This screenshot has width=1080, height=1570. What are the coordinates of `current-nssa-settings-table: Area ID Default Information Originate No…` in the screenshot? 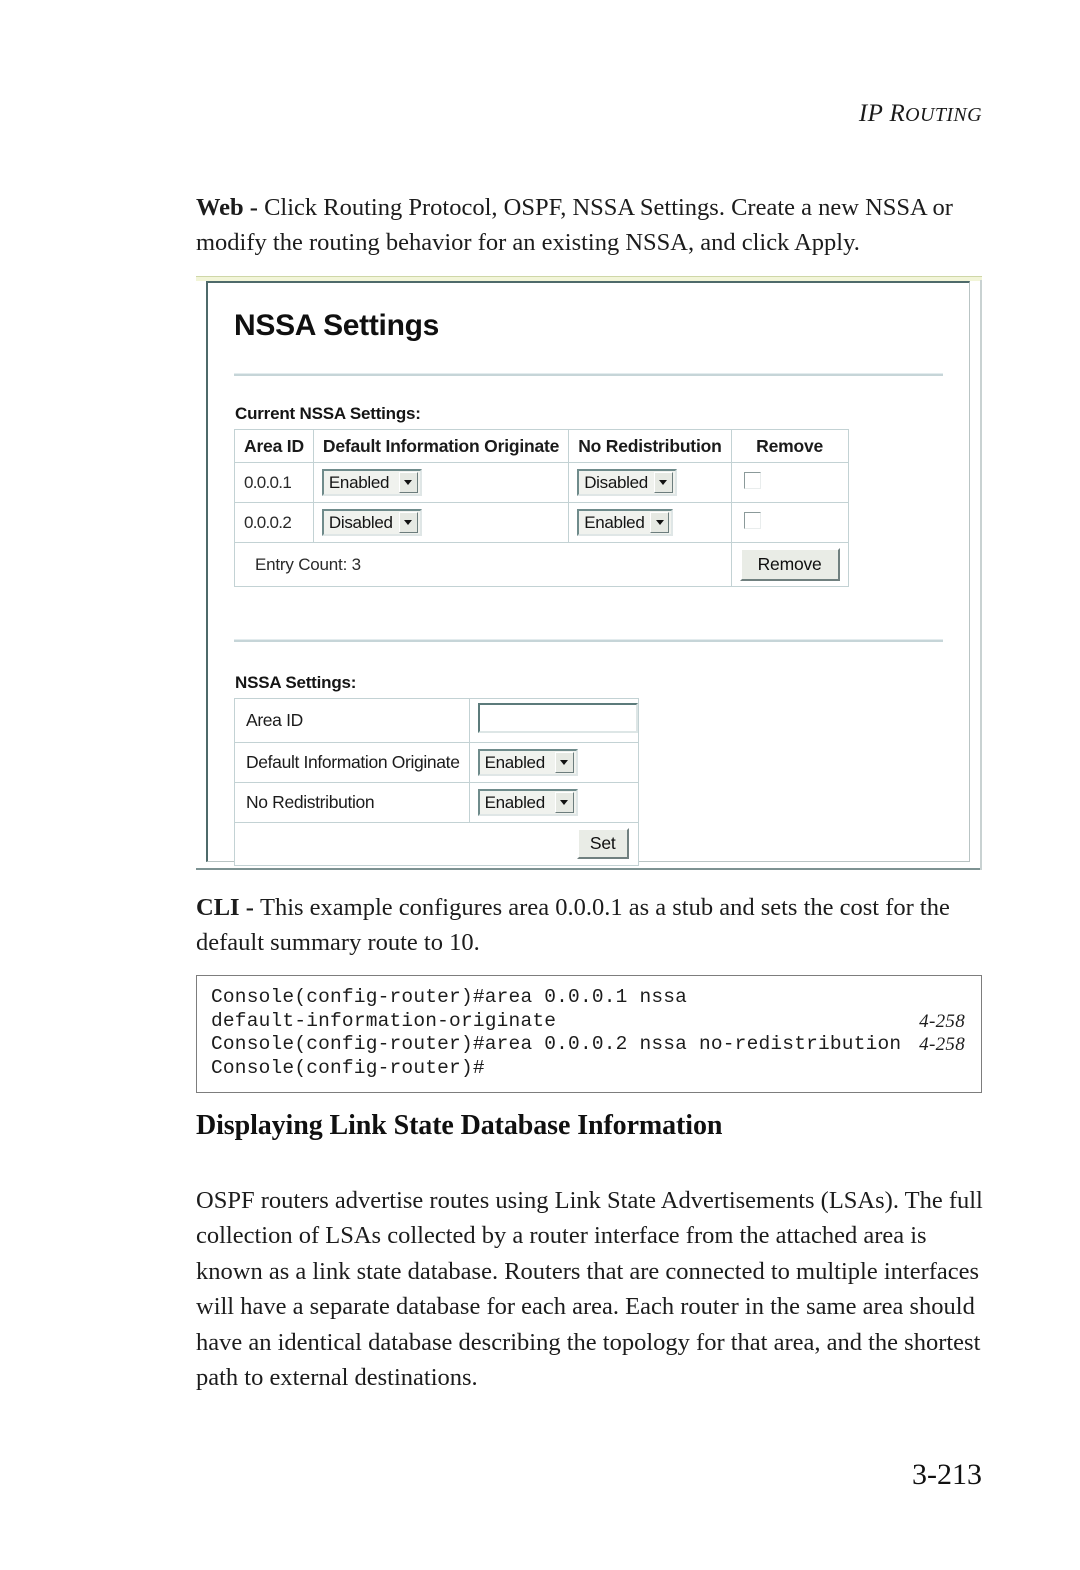 It's located at (541, 508).